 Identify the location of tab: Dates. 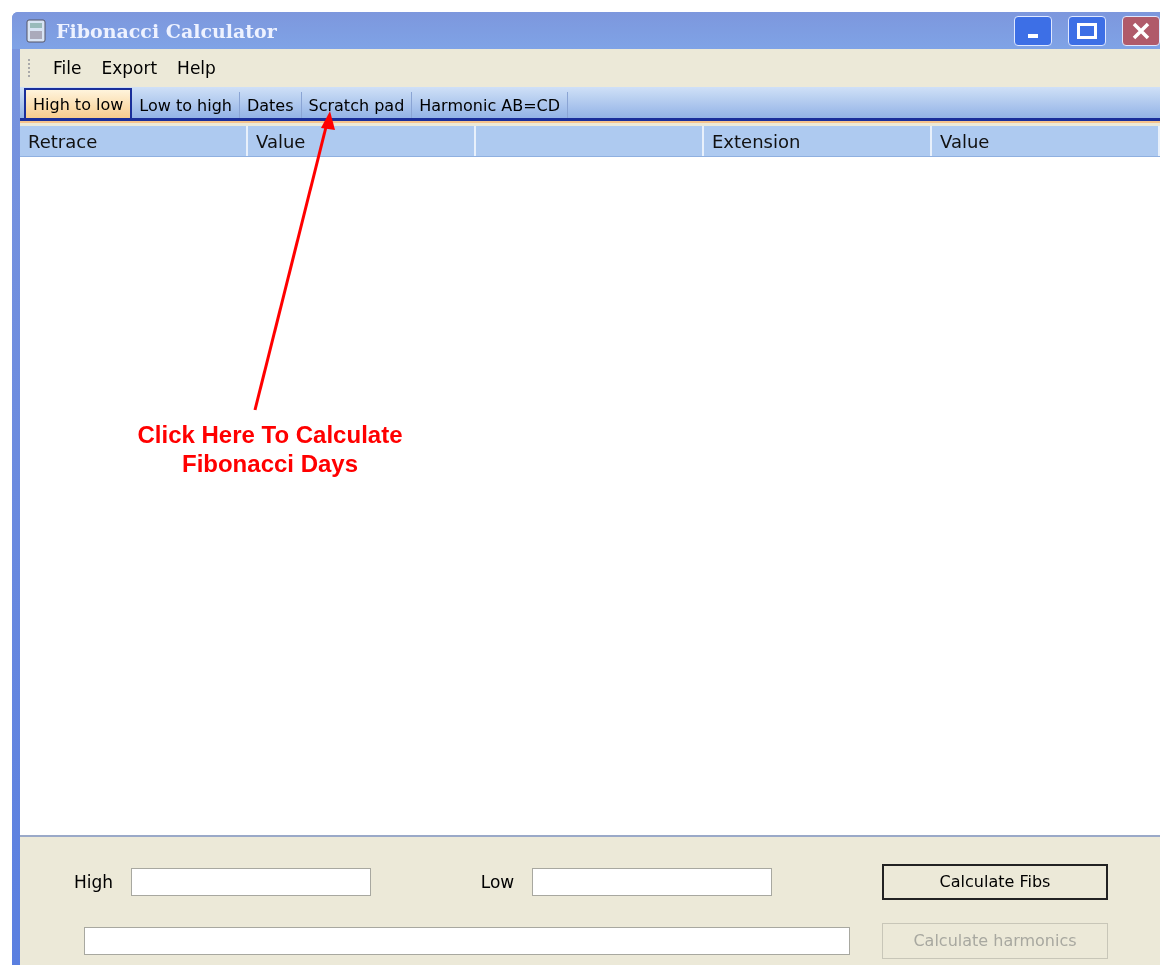
(270, 105).